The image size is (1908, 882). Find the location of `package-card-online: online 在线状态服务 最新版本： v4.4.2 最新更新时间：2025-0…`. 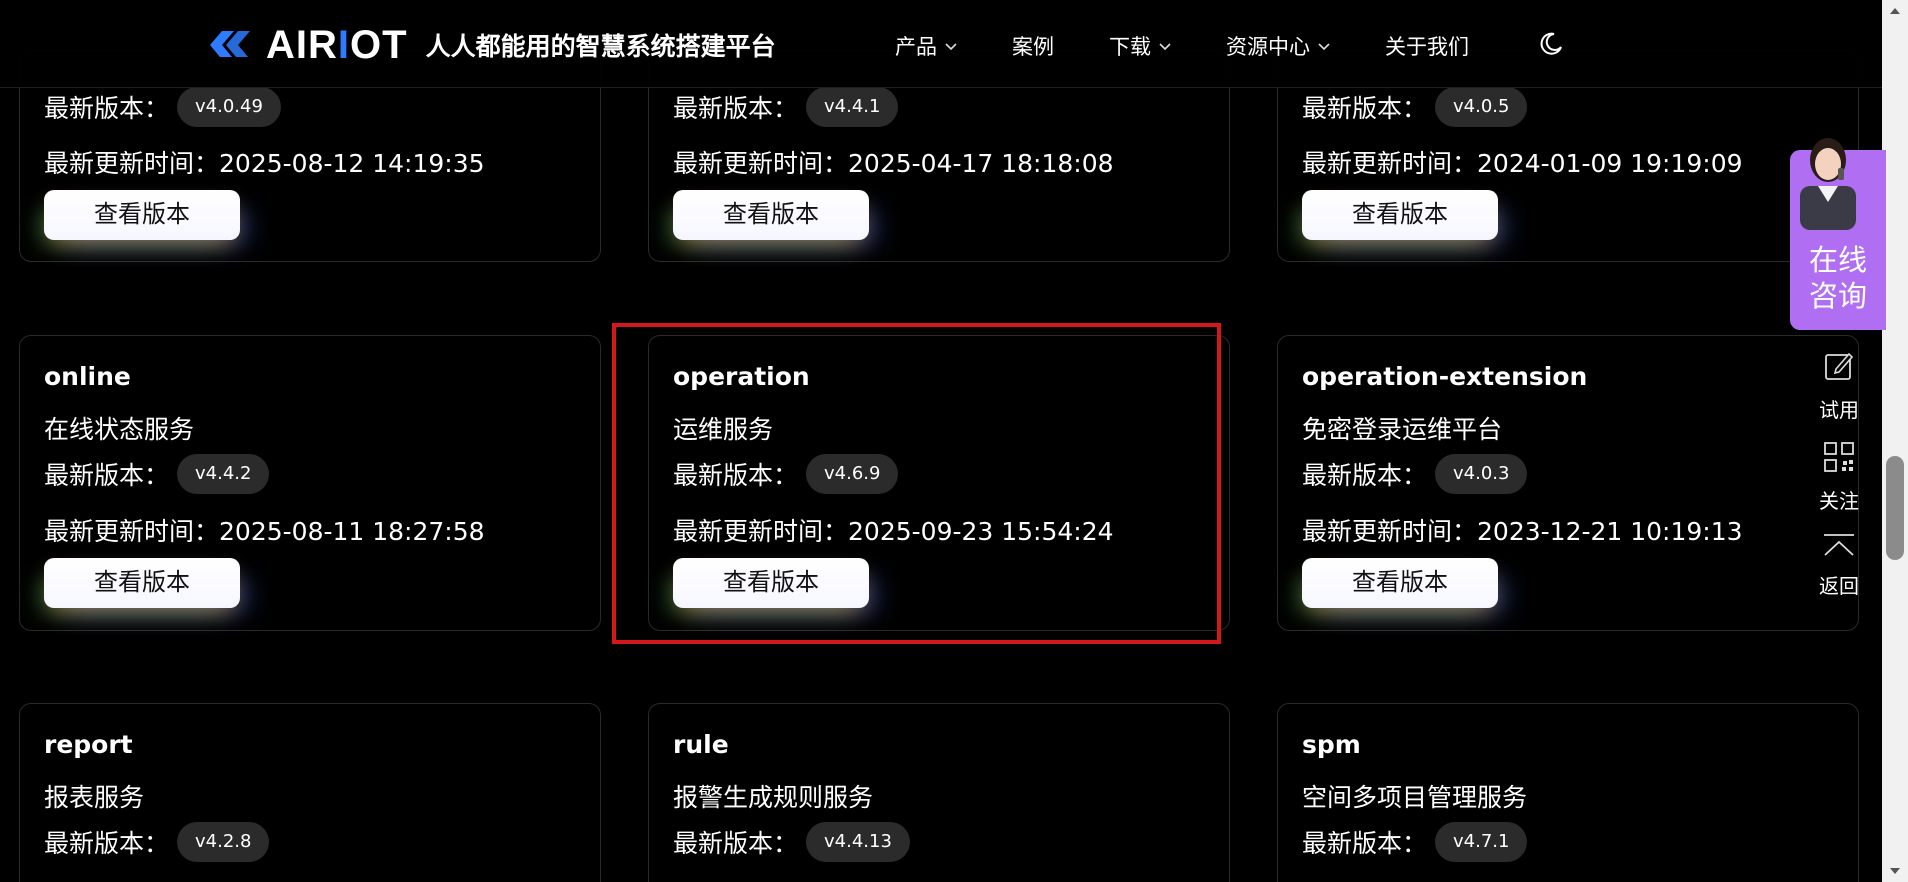

package-card-online: online 在线状态服务 最新版本： v4.4.2 最新更新时间：2025-0… is located at coordinates (310, 483).